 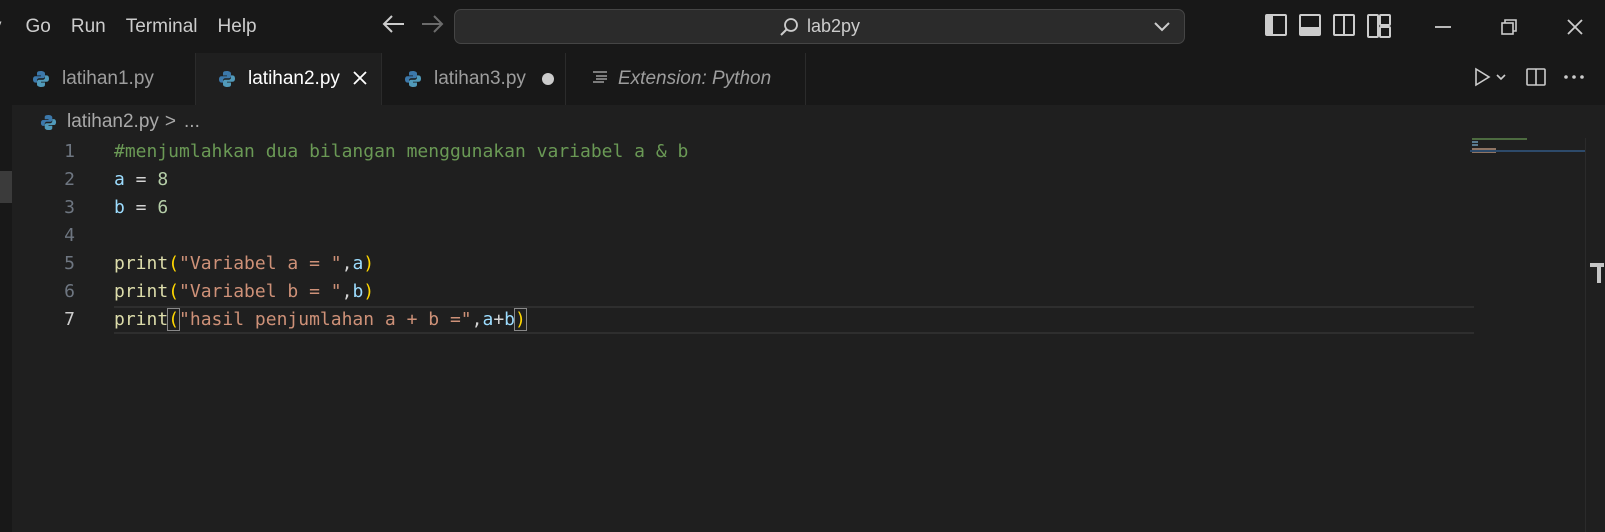 I want to click on line-number: 5, so click(x=69, y=263).